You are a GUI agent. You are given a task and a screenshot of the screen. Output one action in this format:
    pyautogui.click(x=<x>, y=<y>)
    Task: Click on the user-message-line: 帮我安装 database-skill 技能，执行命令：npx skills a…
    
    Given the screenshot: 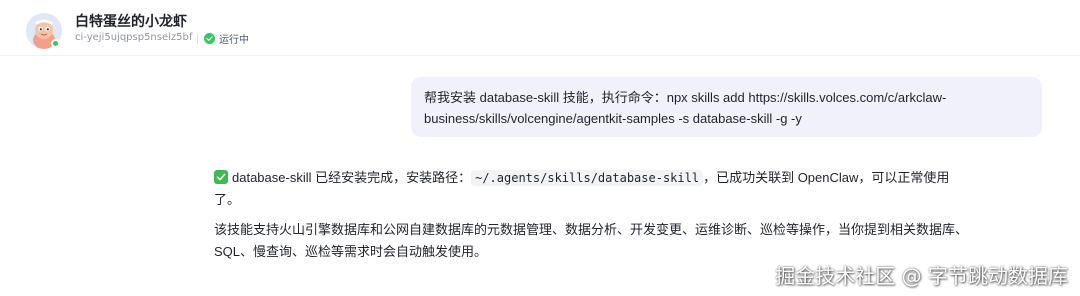 What is the action you would take?
    pyautogui.click(x=685, y=97)
    